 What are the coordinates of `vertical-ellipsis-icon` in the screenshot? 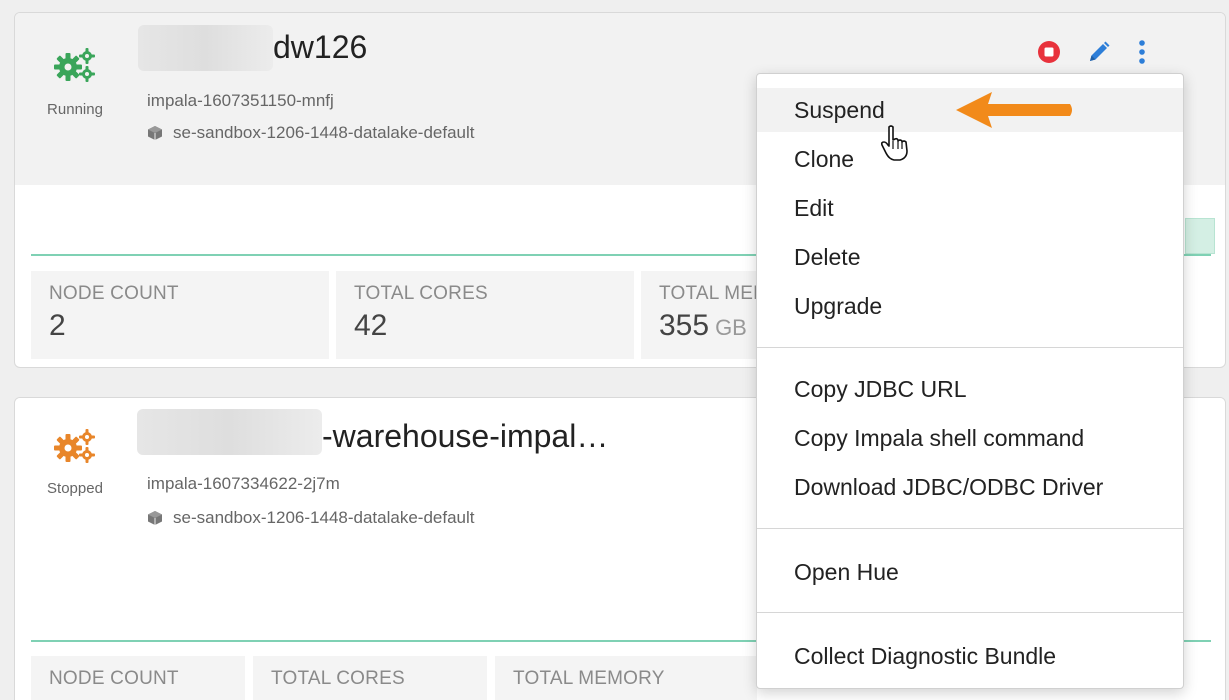 It's located at (1142, 52).